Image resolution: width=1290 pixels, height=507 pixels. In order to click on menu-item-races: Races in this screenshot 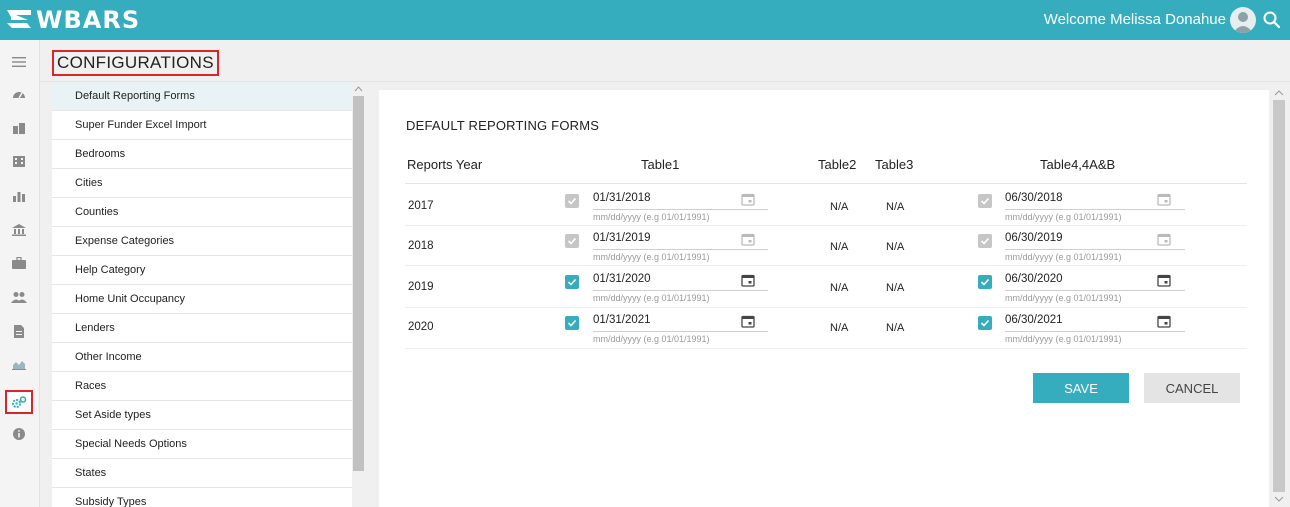, I will do `click(202, 386)`.